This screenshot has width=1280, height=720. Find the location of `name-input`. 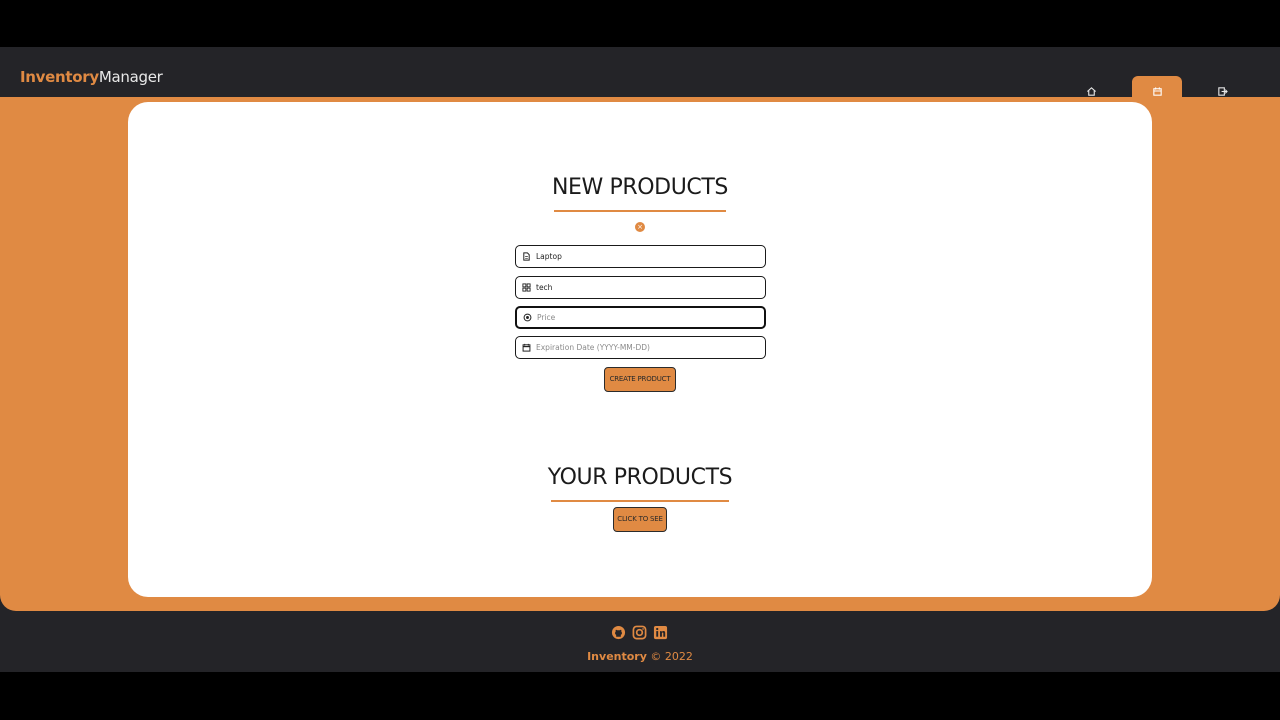

name-input is located at coordinates (646, 256).